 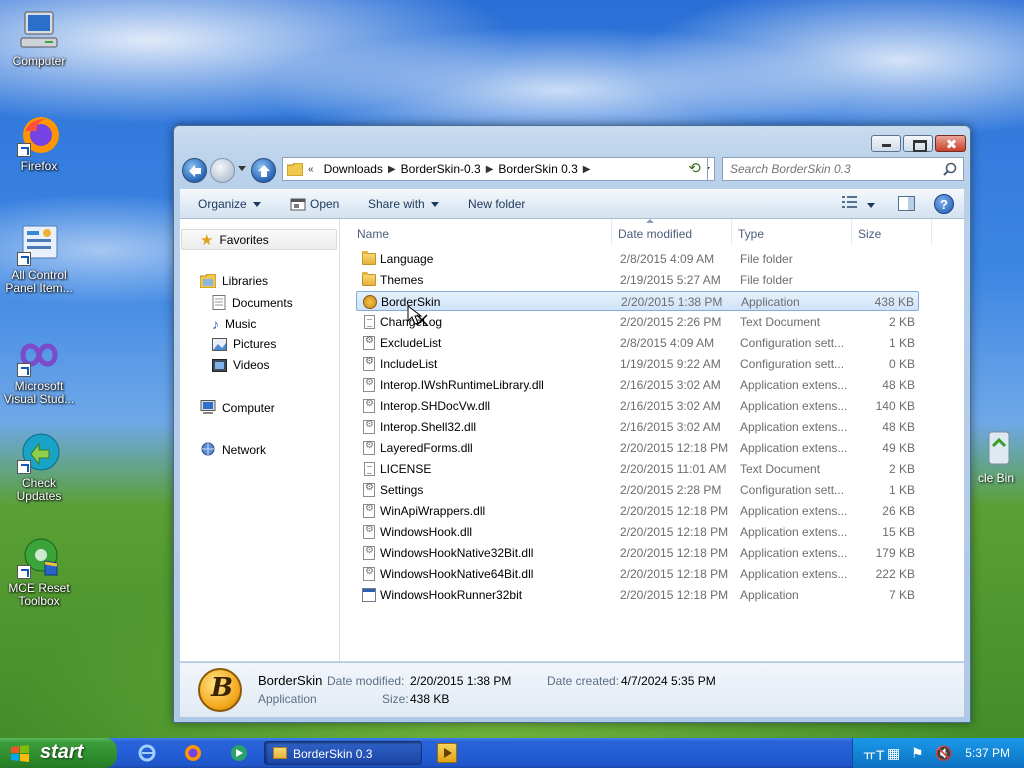 What do you see at coordinates (695, 169) in the screenshot?
I see `refresh-button: ⟲` at bounding box center [695, 169].